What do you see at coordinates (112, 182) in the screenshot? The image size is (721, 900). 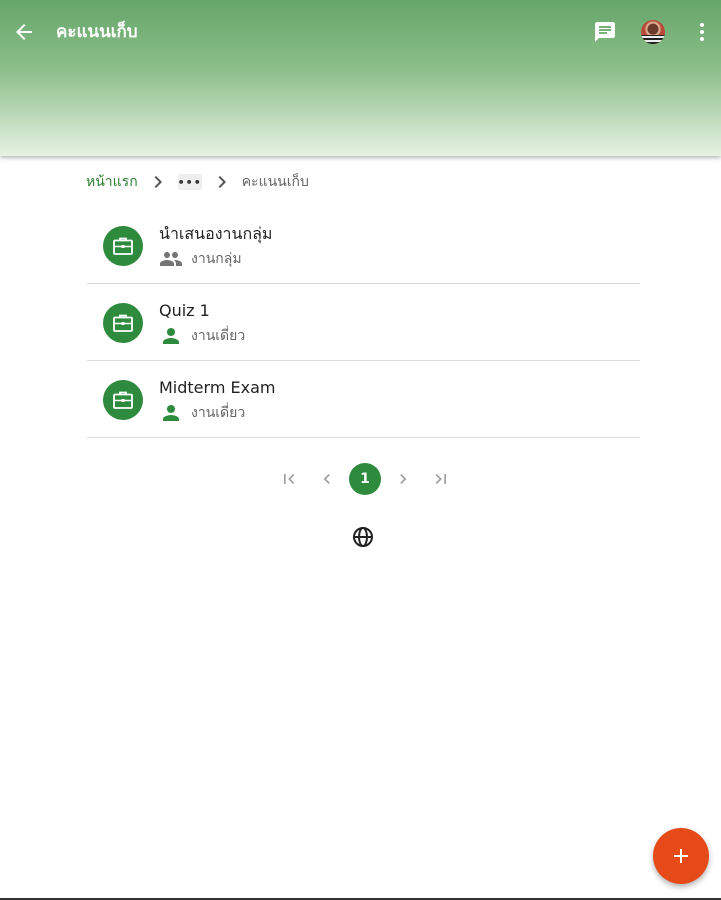 I see `breadcrumb-home: หน้าแรก` at bounding box center [112, 182].